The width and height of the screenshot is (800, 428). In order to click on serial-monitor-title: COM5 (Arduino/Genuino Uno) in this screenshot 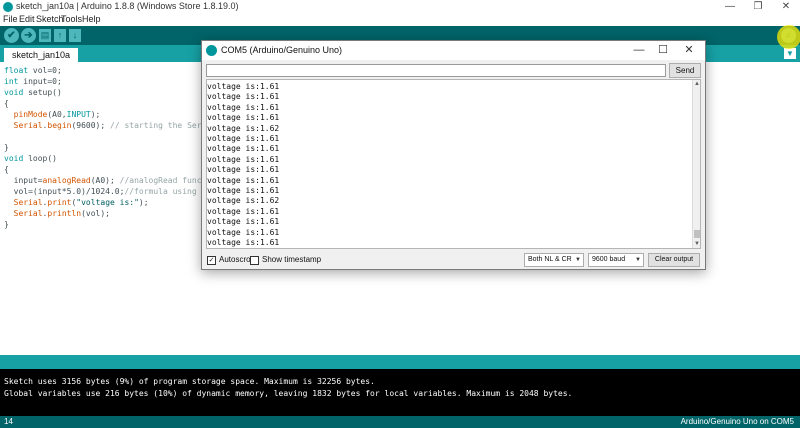, I will do `click(282, 50)`.